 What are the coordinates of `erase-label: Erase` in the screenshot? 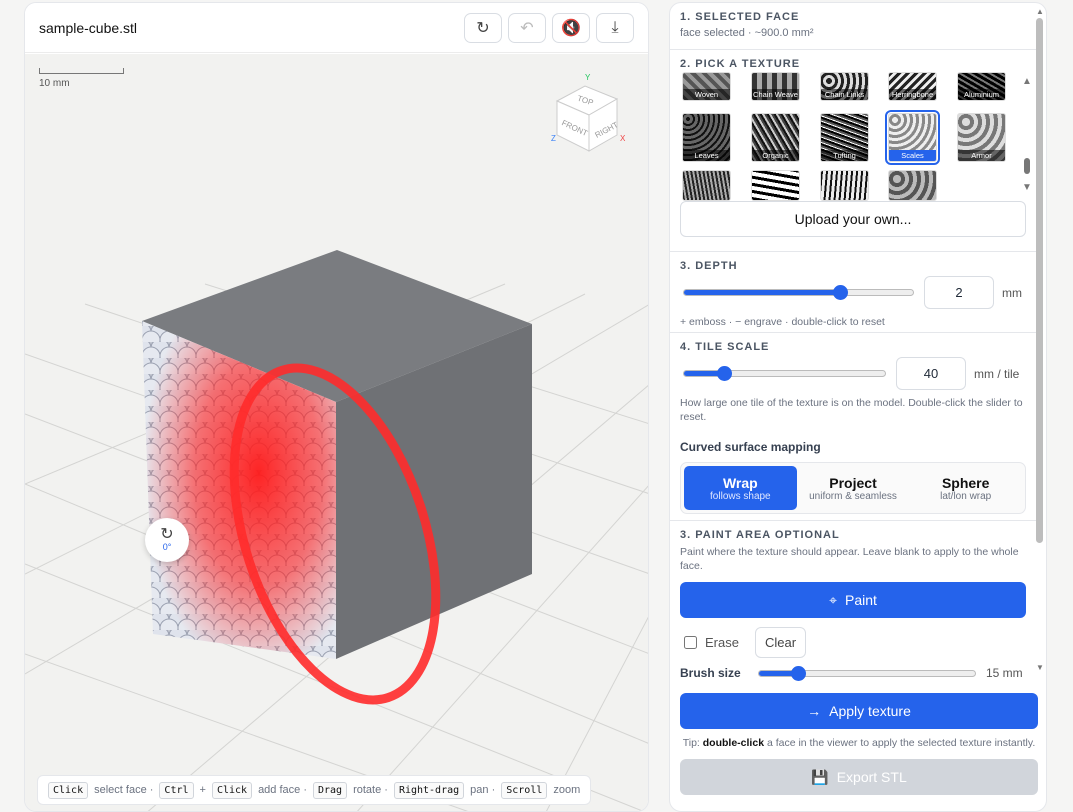 It's located at (722, 642).